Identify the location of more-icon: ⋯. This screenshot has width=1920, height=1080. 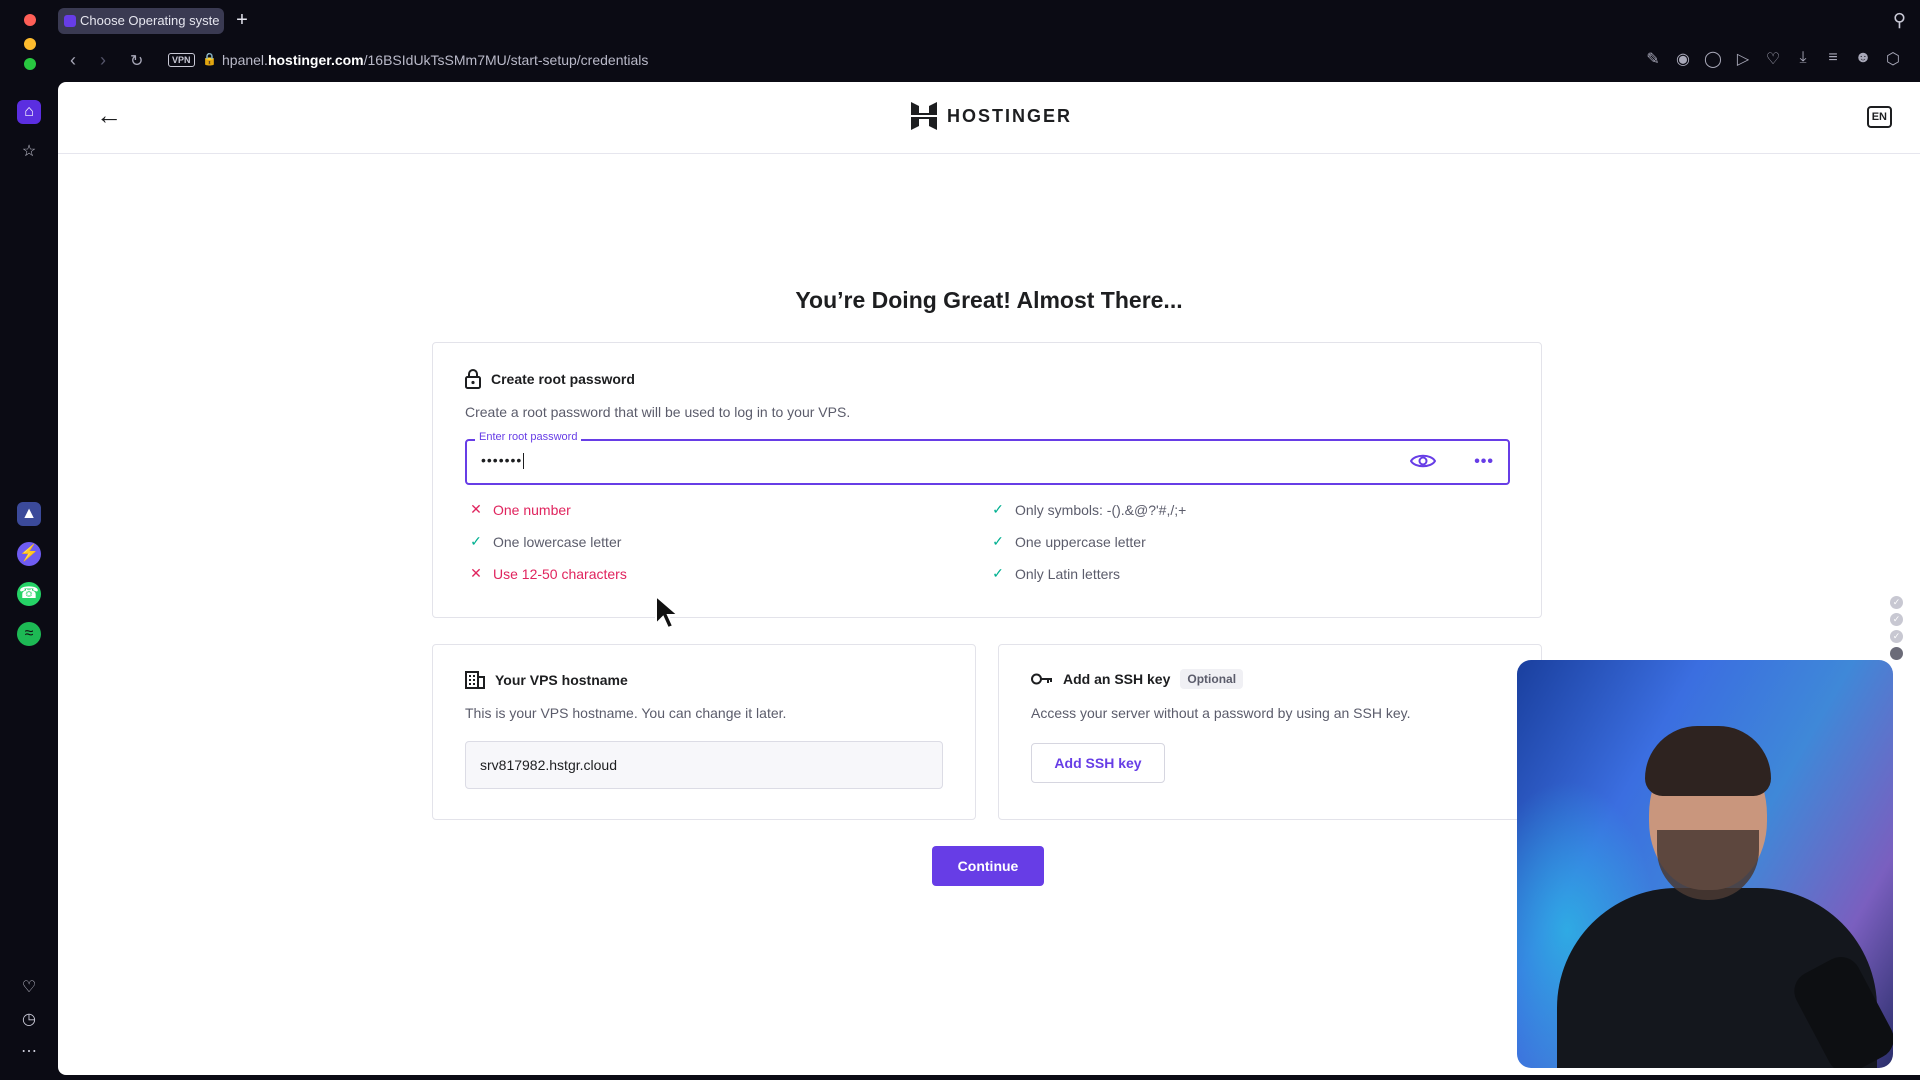
(29, 1052).